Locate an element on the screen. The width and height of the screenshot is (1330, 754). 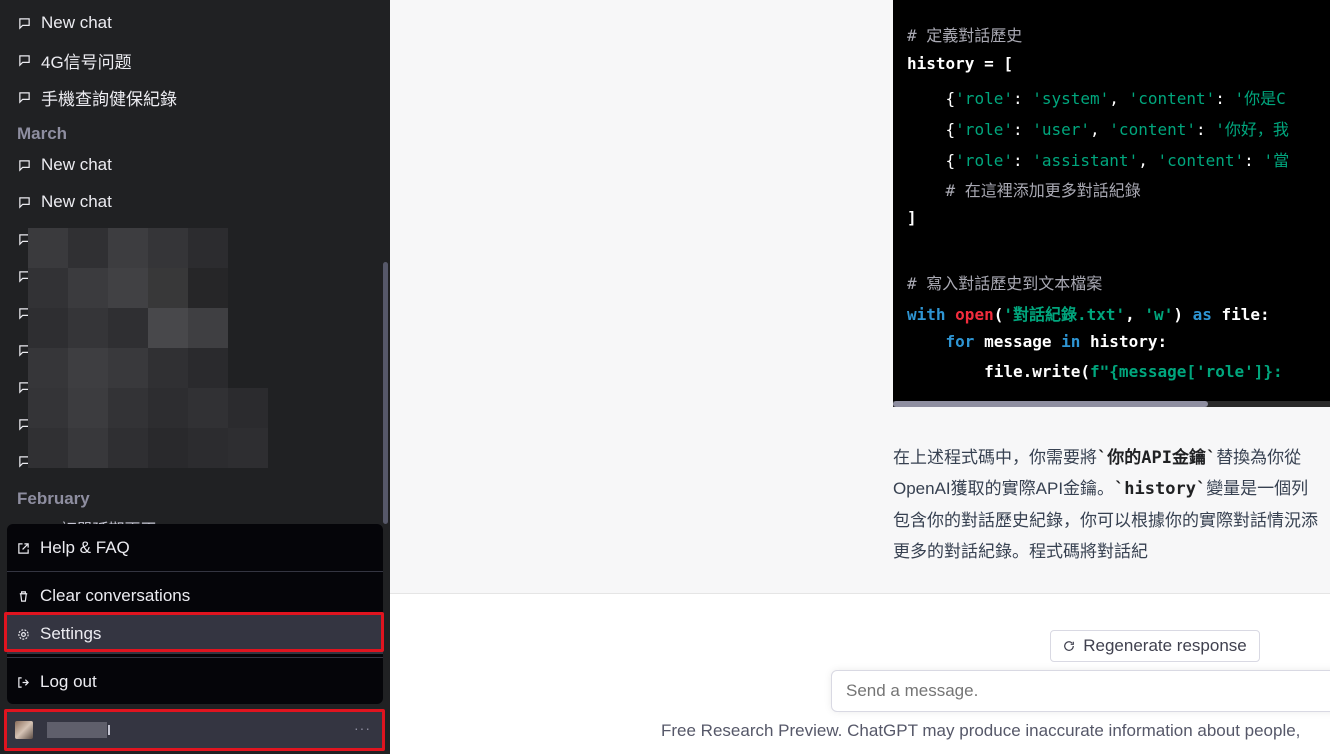
code-line: history = [ is located at coordinates (960, 63).